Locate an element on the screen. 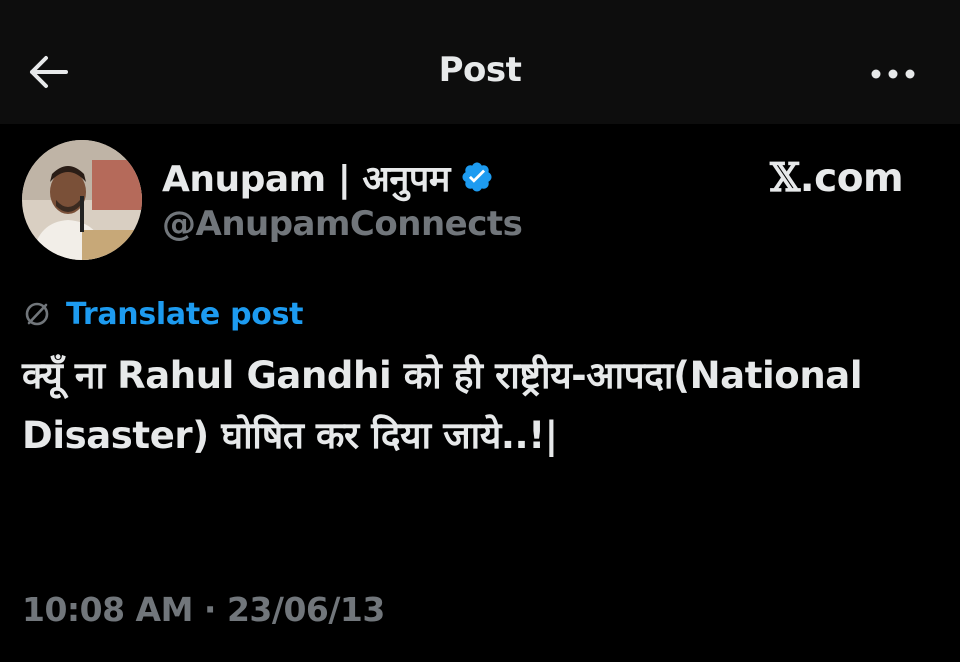 This screenshot has width=960, height=662. x-com-watermark: 𝕏.com is located at coordinates (837, 178).